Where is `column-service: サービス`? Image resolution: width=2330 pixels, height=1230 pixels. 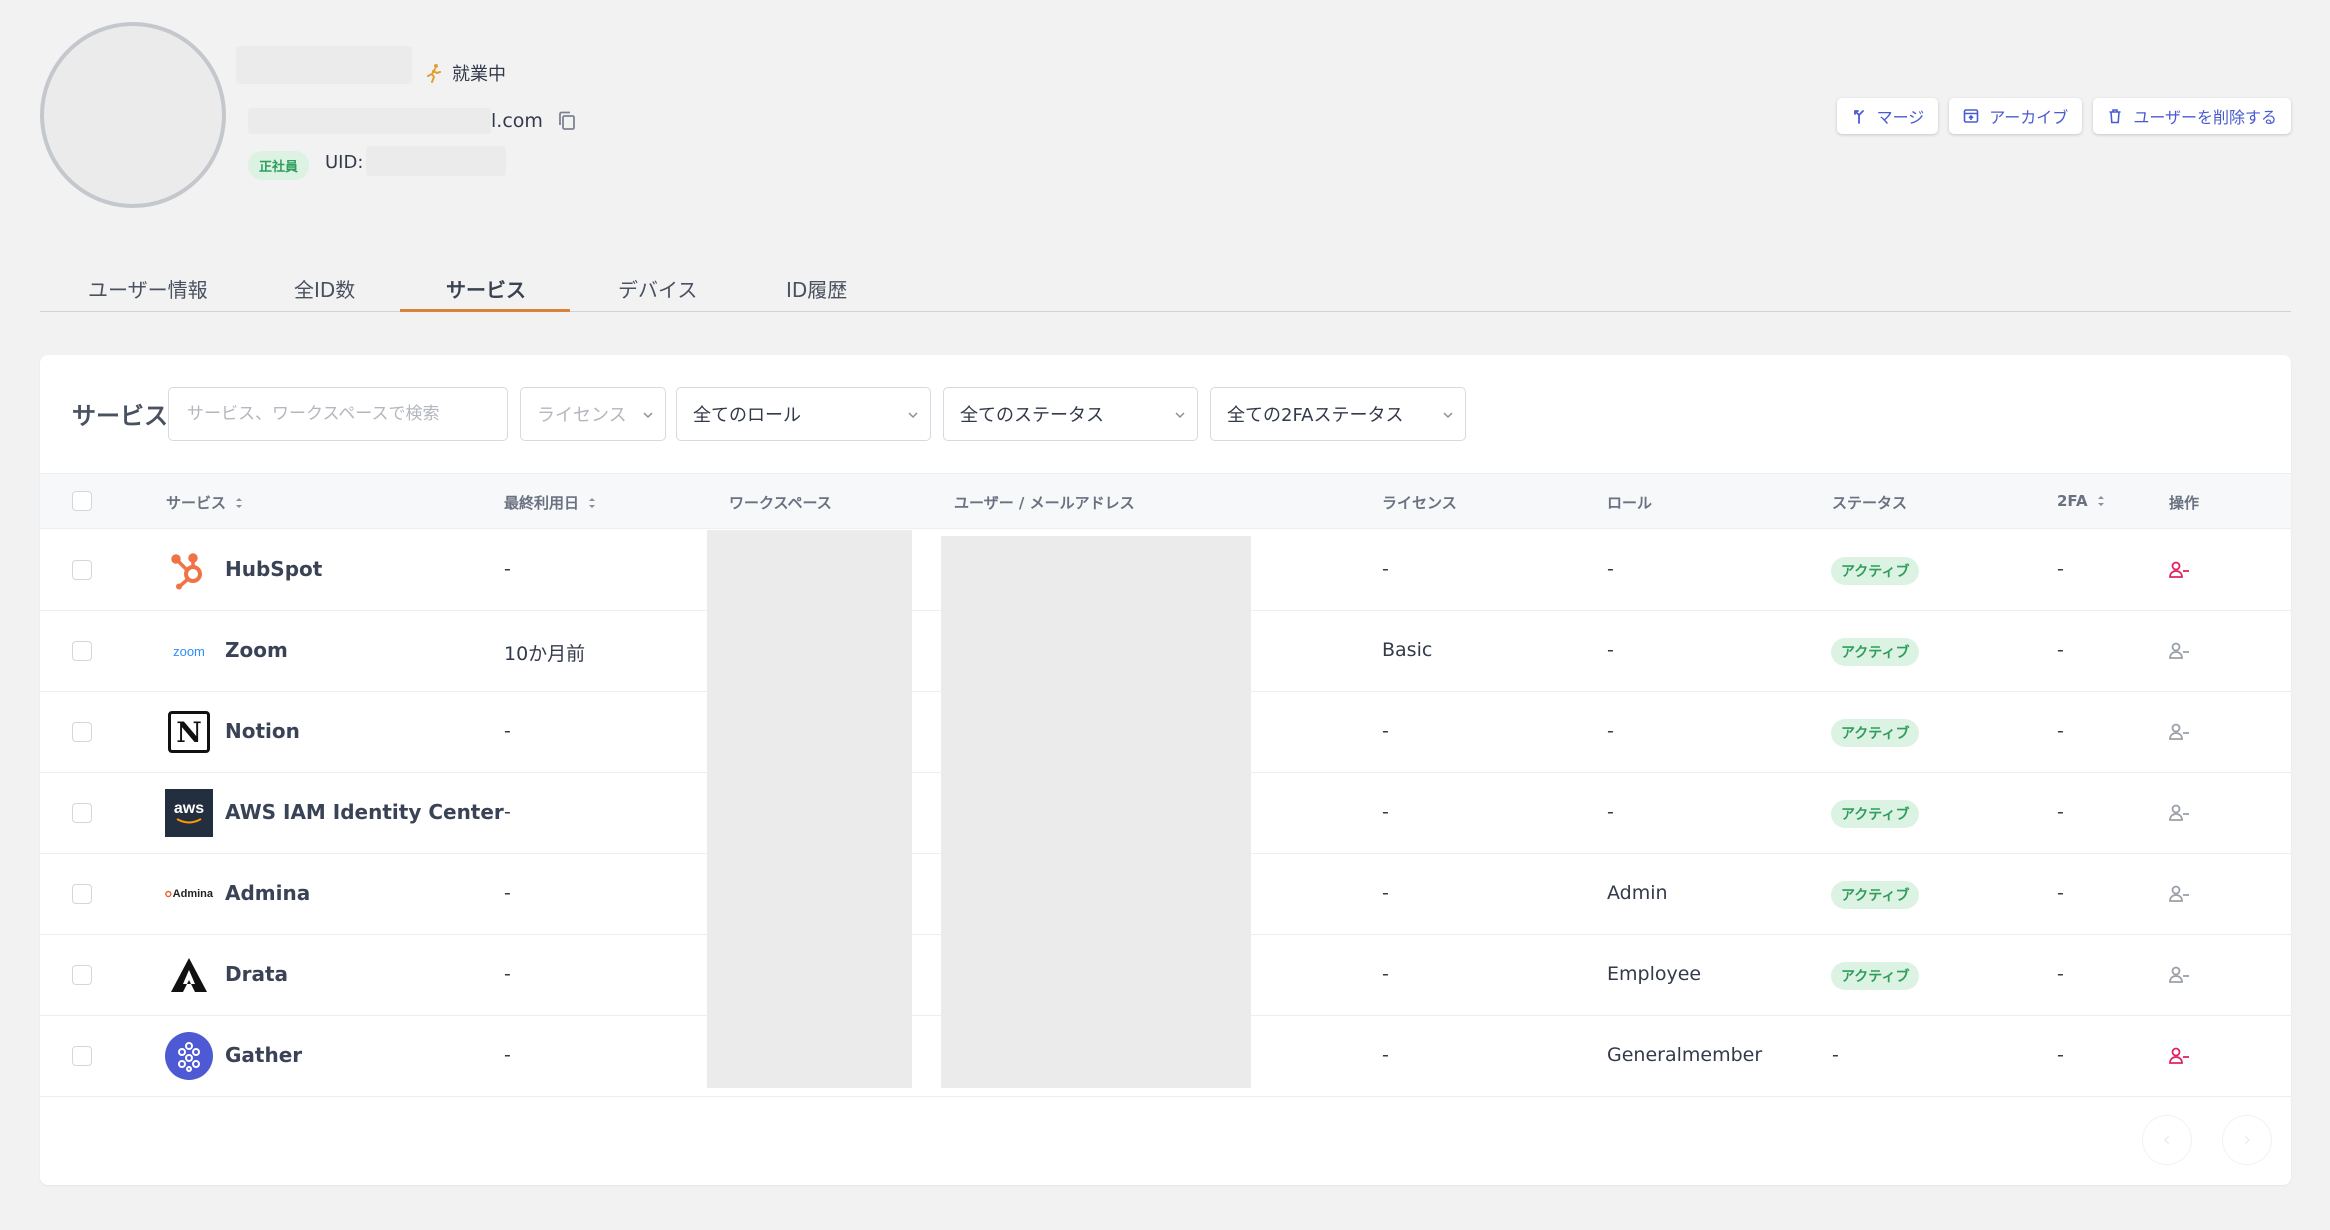 column-service: サービス is located at coordinates (205, 502).